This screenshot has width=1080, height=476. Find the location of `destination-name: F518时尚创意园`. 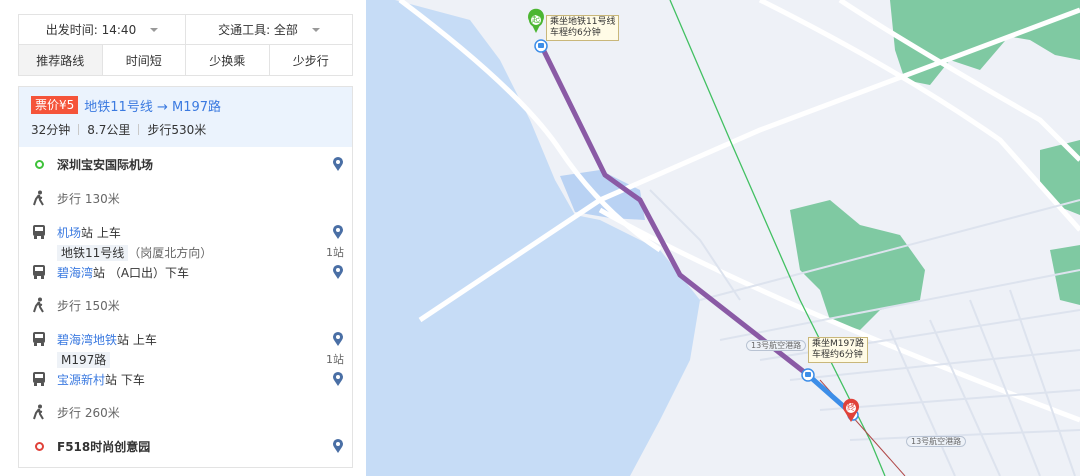

destination-name: F518时尚创意园 is located at coordinates (103, 446).